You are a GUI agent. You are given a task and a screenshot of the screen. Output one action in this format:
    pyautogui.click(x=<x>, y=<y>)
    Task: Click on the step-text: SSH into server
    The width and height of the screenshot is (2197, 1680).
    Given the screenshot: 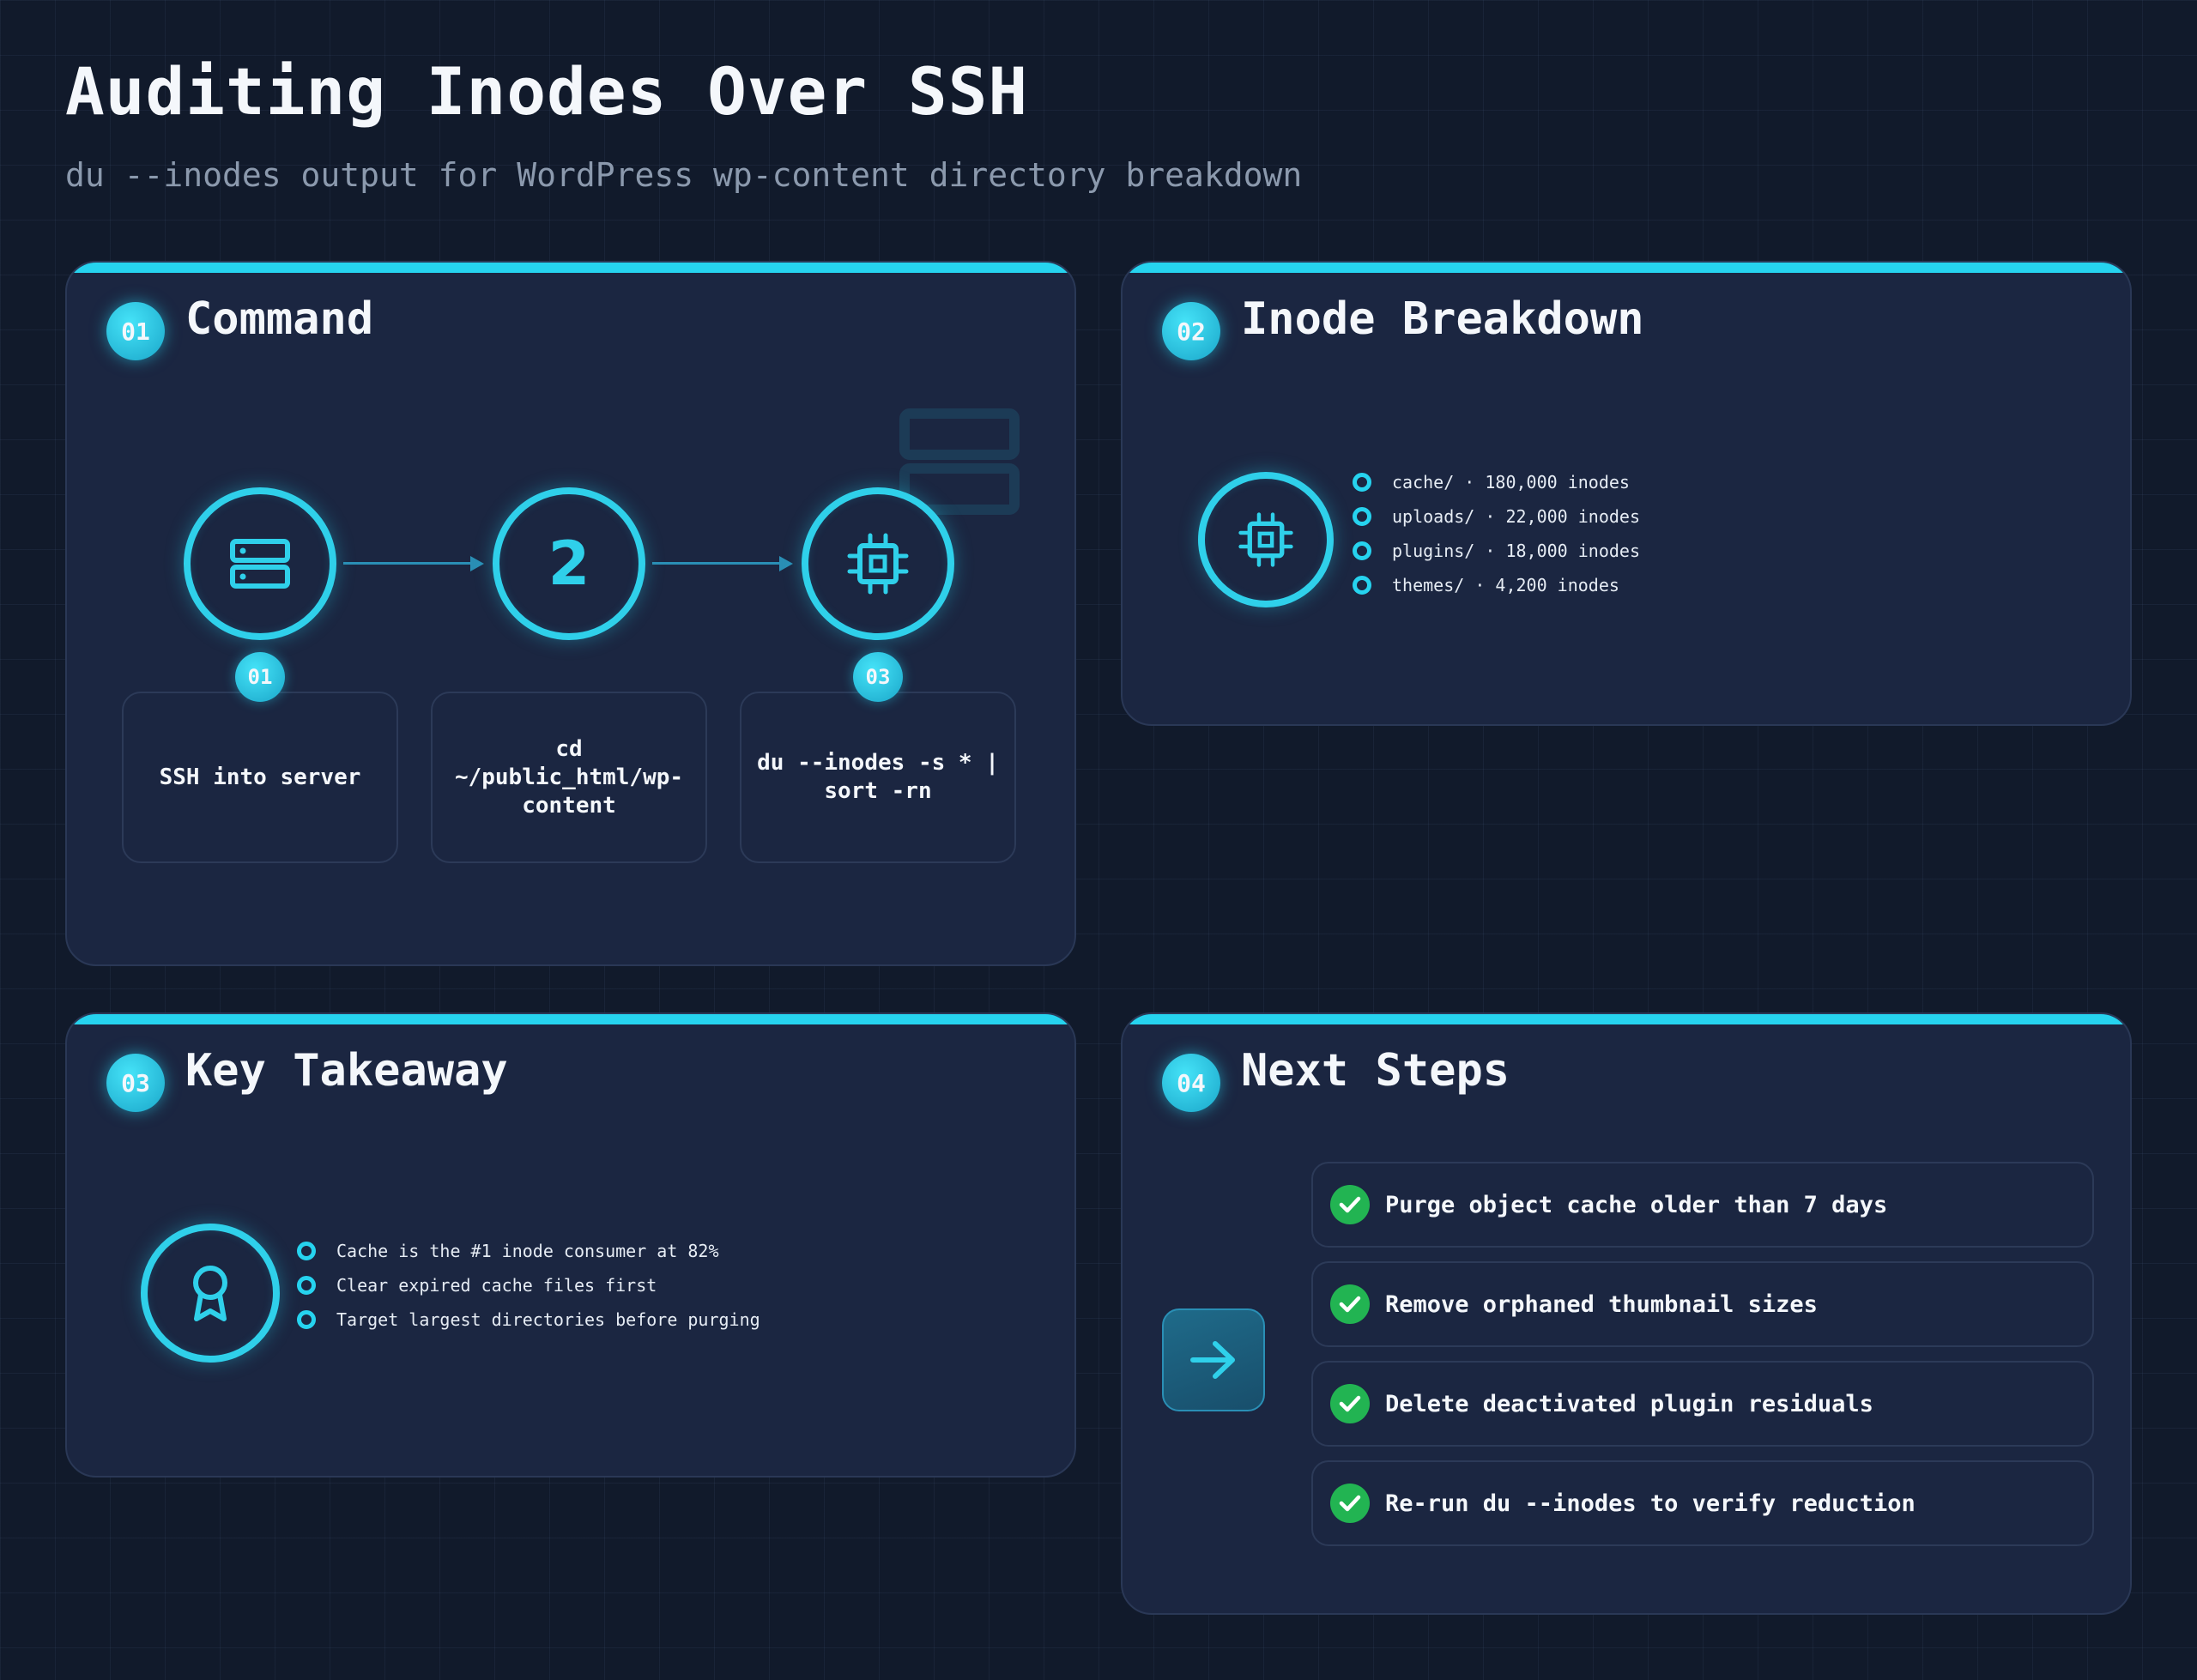 What is the action you would take?
    pyautogui.click(x=260, y=777)
    